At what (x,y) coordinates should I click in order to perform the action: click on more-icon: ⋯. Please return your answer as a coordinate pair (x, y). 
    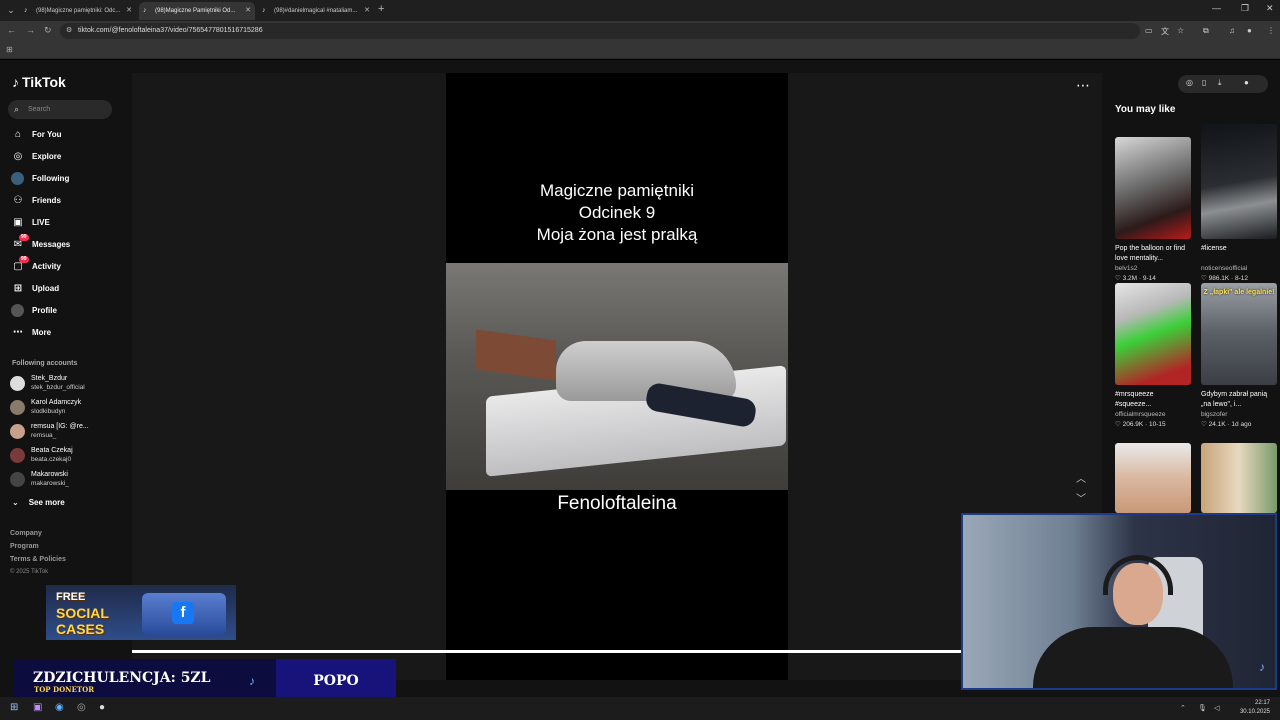
    Looking at the image, I should click on (18, 332).